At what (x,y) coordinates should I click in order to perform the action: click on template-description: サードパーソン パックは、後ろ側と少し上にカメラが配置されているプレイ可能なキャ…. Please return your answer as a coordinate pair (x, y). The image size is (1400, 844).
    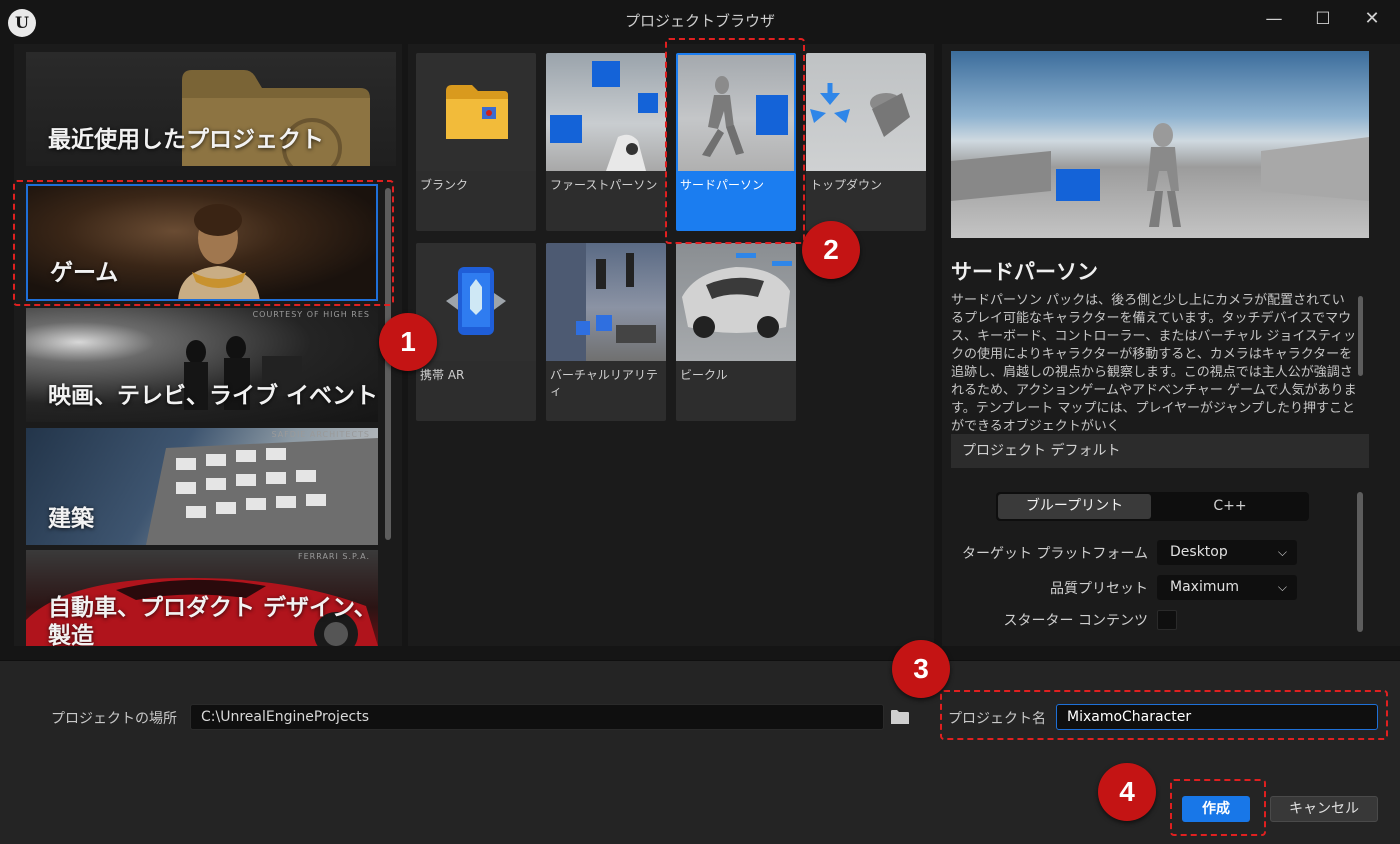
    Looking at the image, I should click on (1154, 362).